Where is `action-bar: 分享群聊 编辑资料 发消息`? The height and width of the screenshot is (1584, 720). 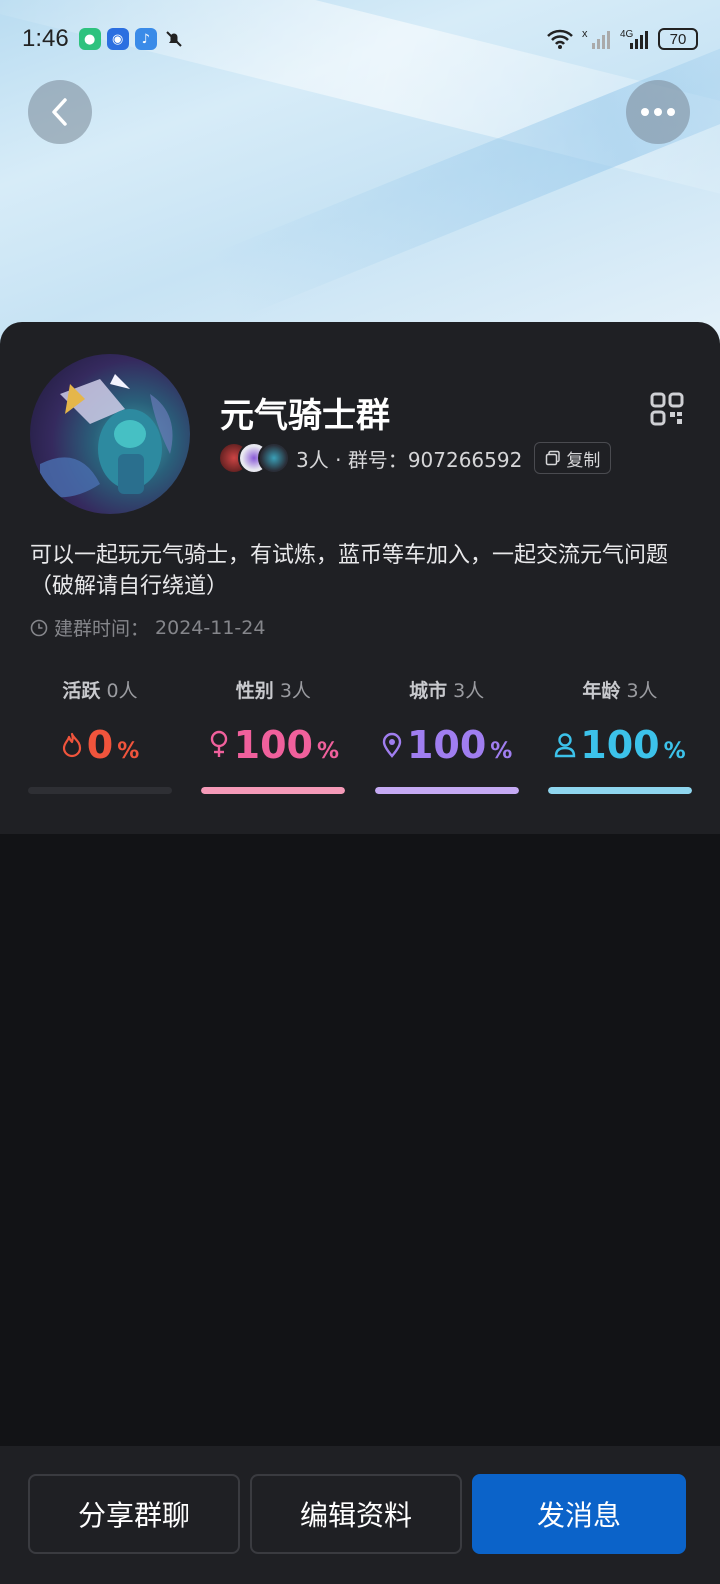 action-bar: 分享群聊 编辑资料 发消息 is located at coordinates (360, 1515).